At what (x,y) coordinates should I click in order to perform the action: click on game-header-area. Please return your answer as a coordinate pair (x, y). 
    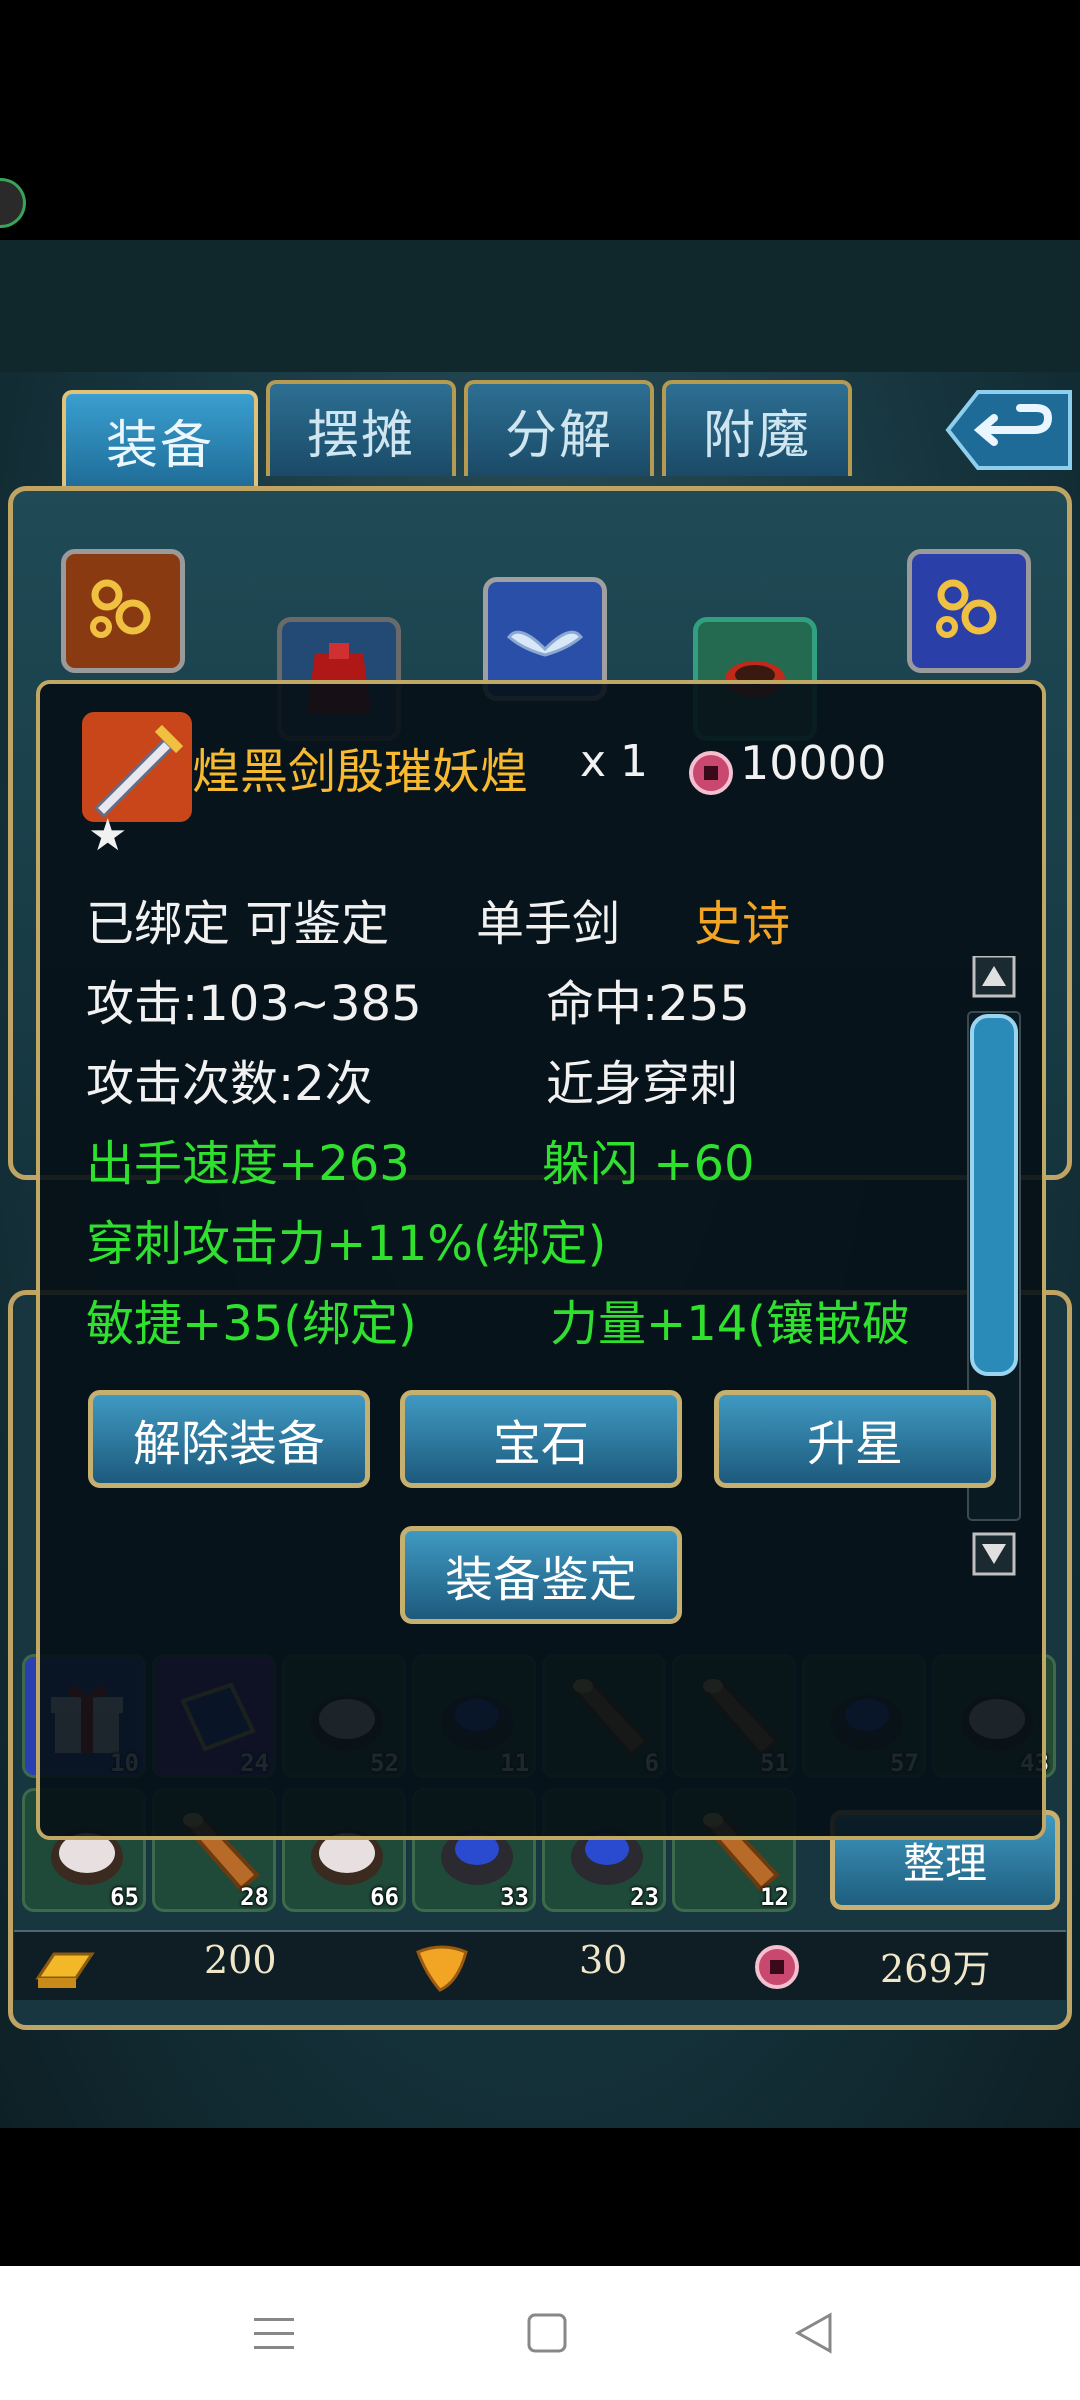
    Looking at the image, I should click on (540, 306).